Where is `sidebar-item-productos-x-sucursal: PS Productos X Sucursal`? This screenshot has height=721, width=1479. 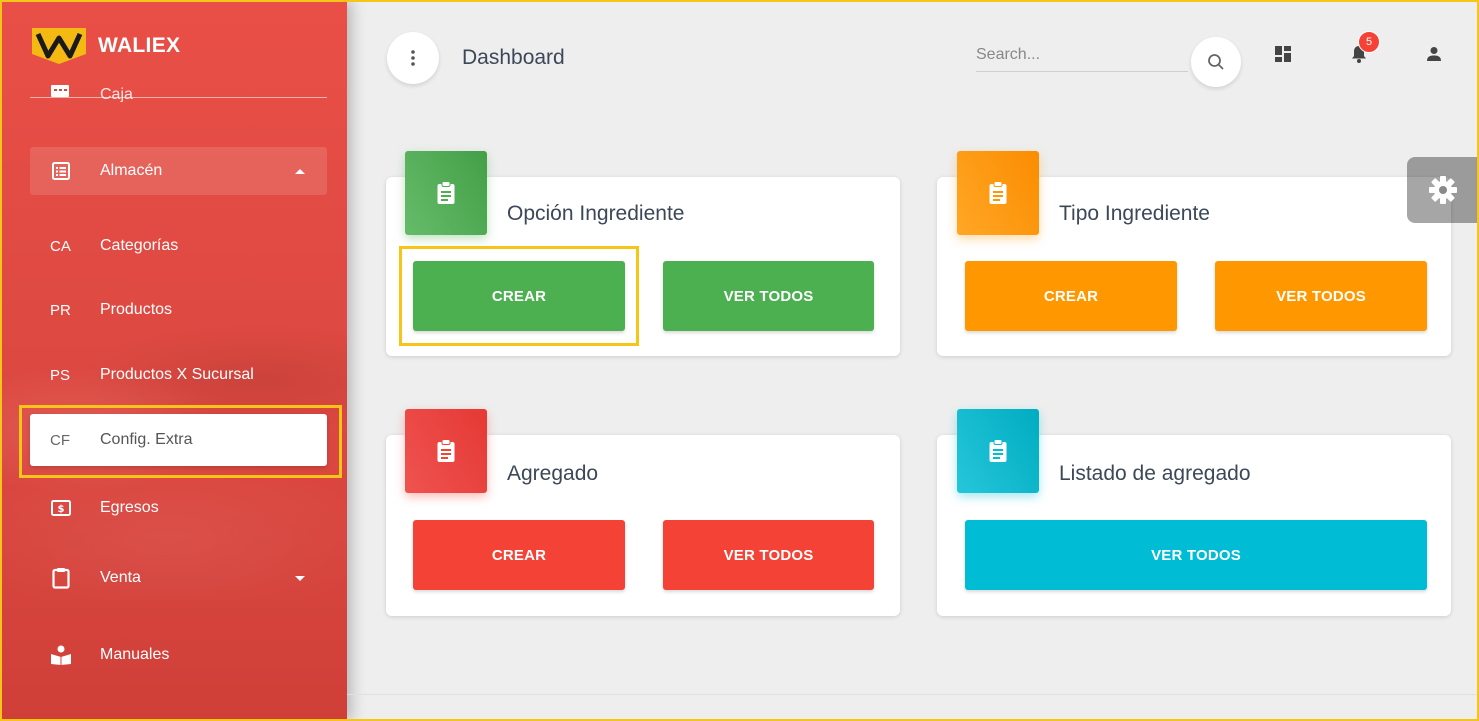
sidebar-item-productos-x-sucursal: PS Productos X Sucursal is located at coordinates (178, 375).